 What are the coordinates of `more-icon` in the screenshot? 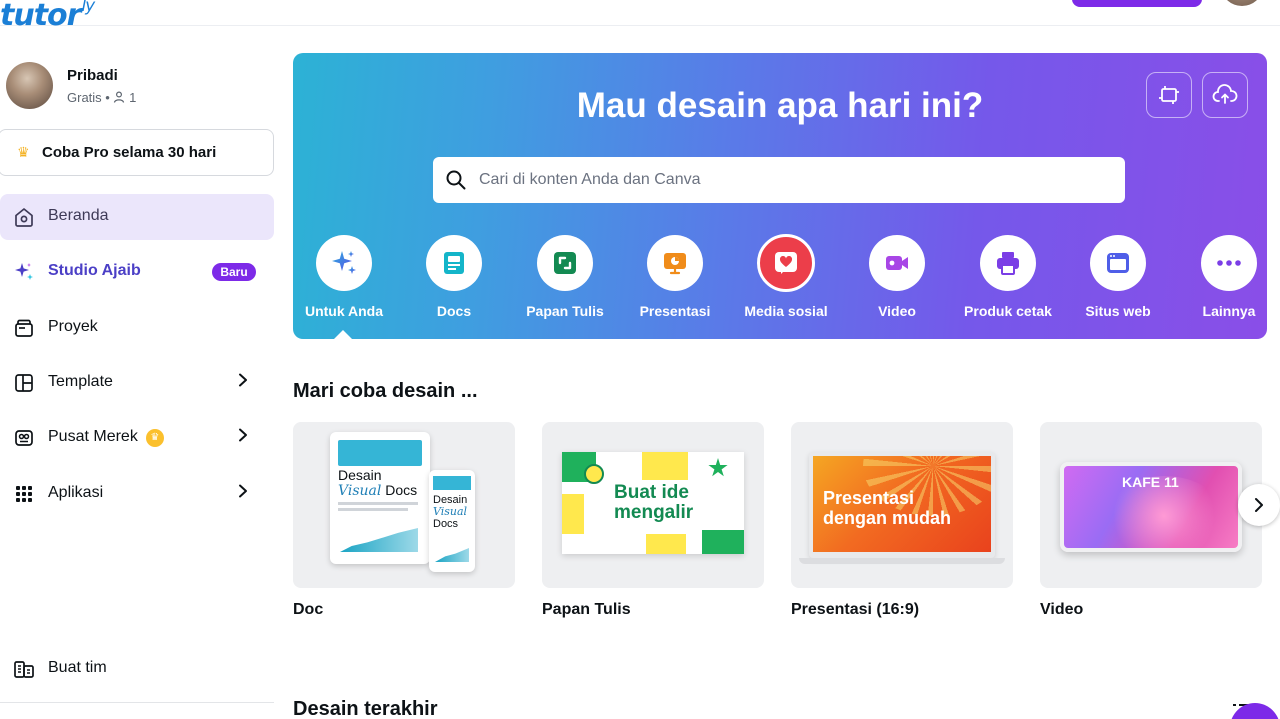 It's located at (1229, 263).